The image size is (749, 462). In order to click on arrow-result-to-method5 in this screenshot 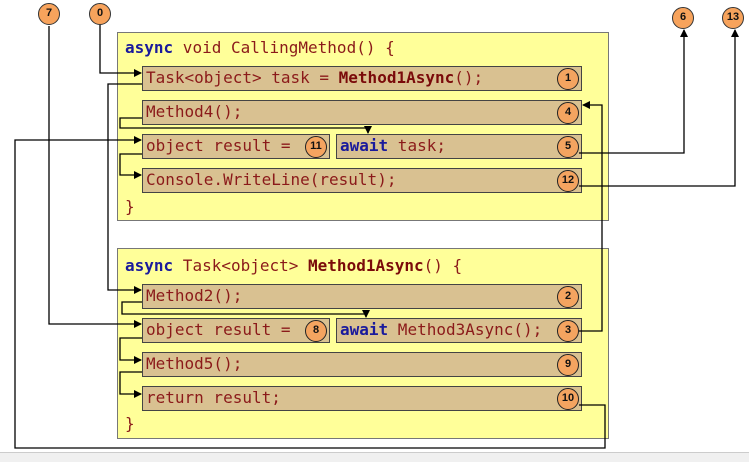, I will do `click(130, 350)`.